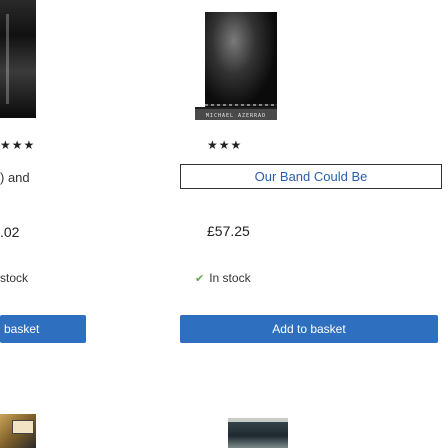 This screenshot has width=448, height=448. I want to click on product-cover-image: MICHAEL AZERRAD, so click(236, 66).